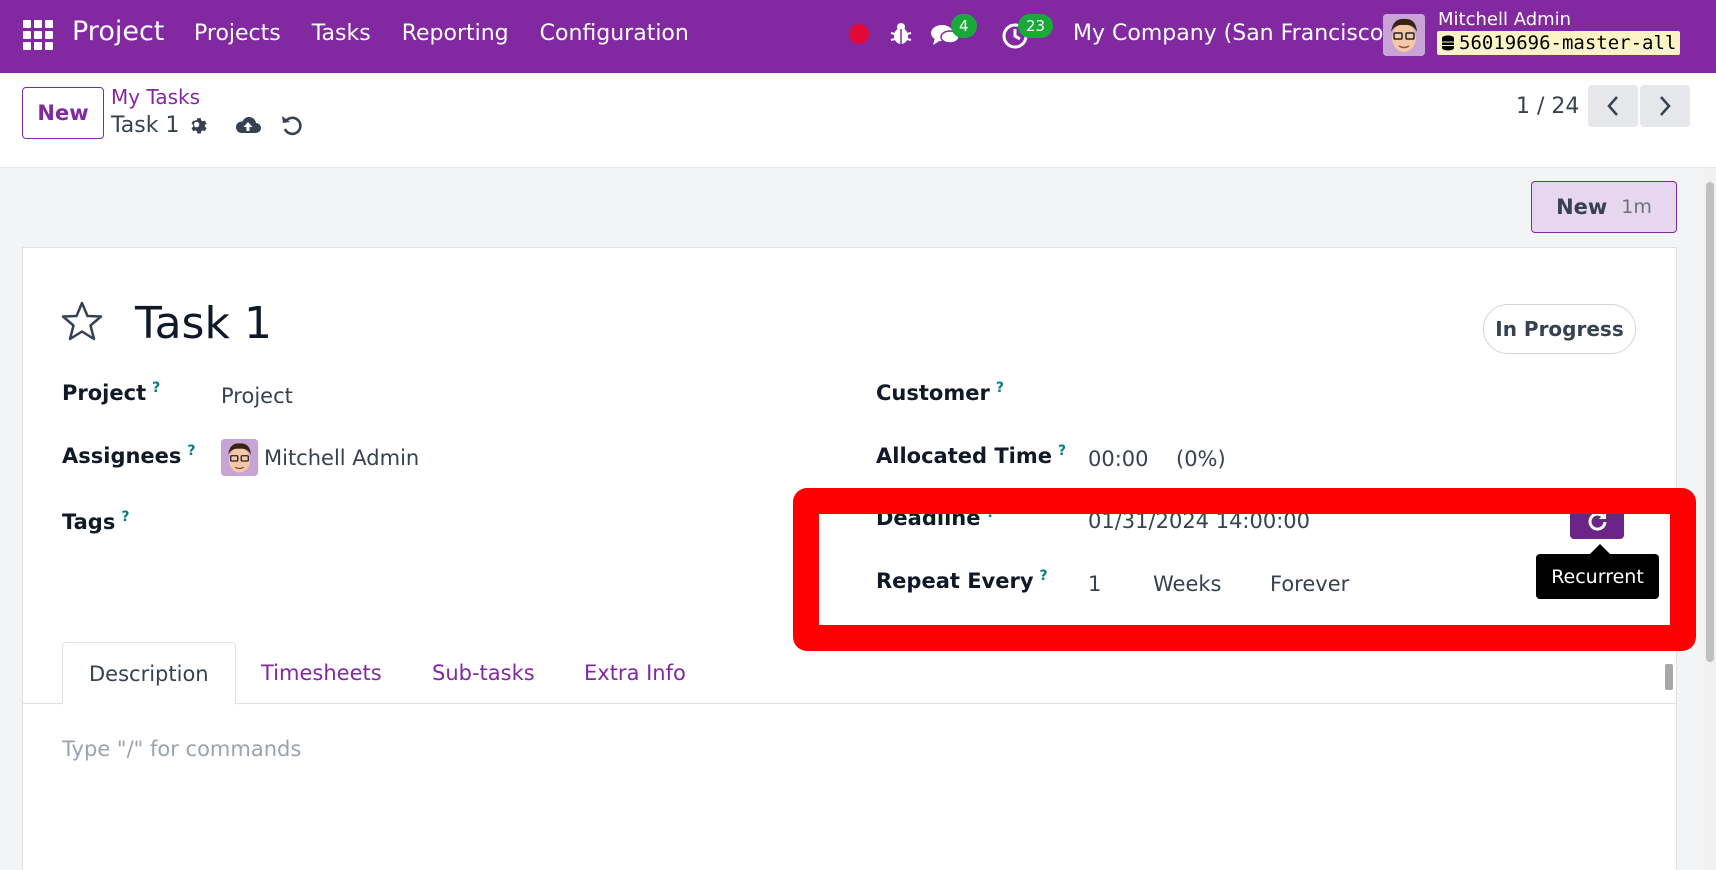  I want to click on repeat-unit-select: Weeks, so click(1187, 584).